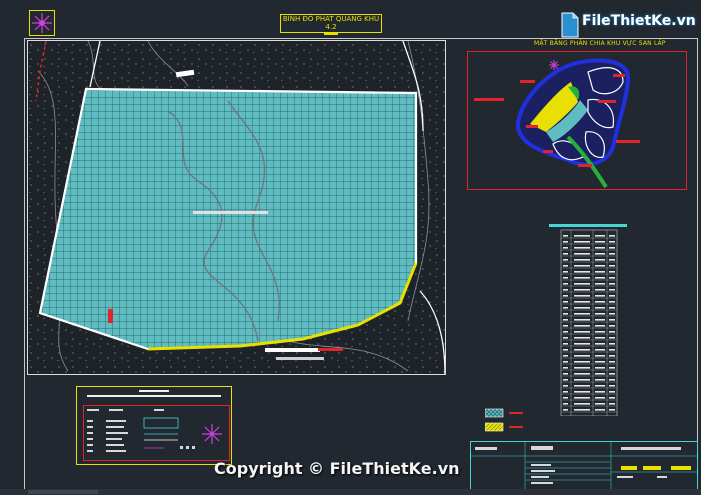  Describe the element at coordinates (639, 21) in the screenshot. I see `brand-text: FileThietKe.vn` at that location.